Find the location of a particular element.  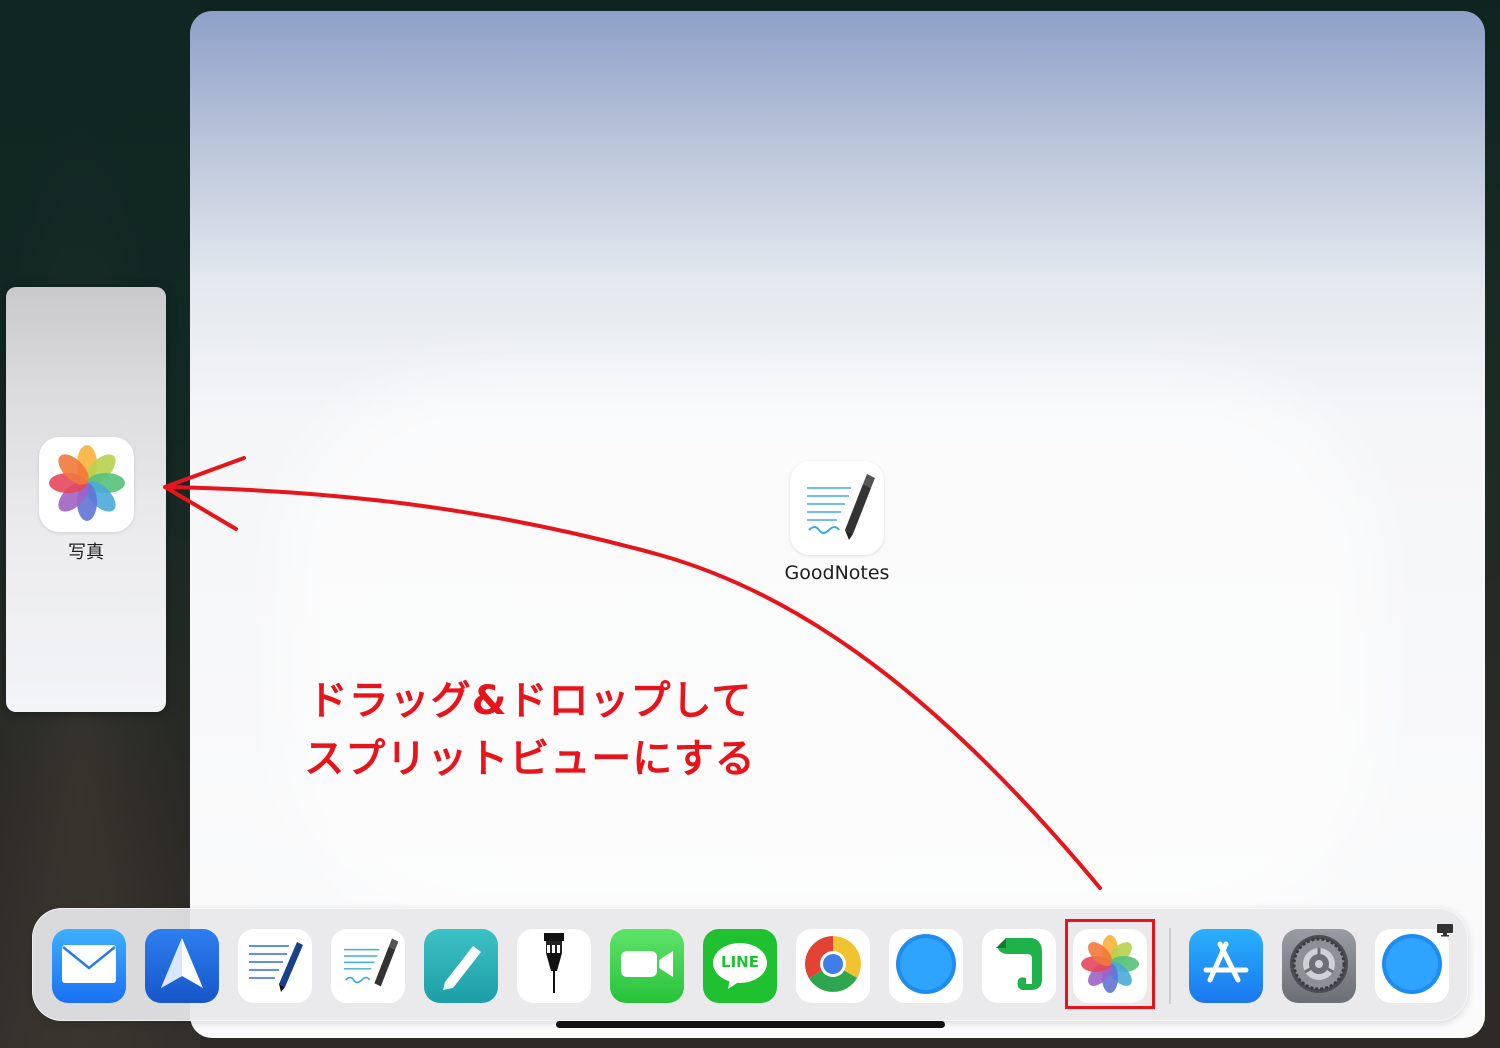

dock-chrome is located at coordinates (833, 966).